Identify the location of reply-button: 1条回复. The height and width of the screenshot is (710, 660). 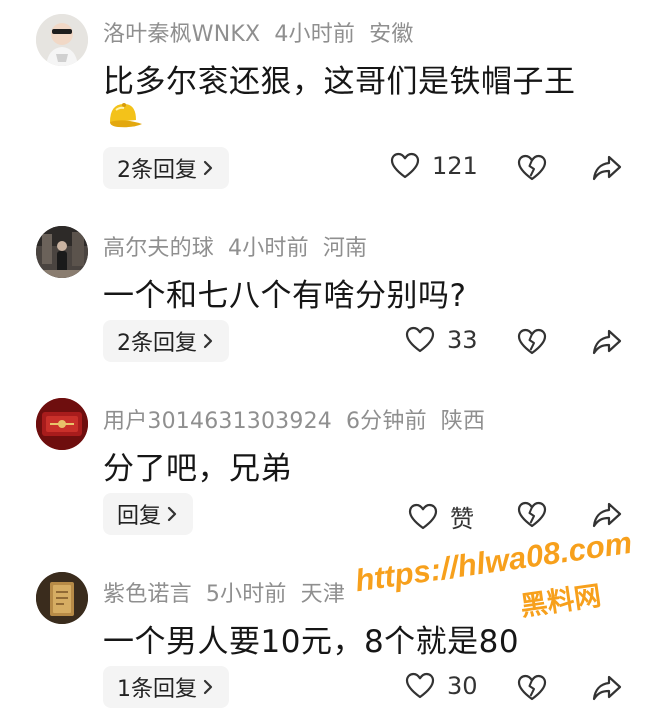
(166, 687).